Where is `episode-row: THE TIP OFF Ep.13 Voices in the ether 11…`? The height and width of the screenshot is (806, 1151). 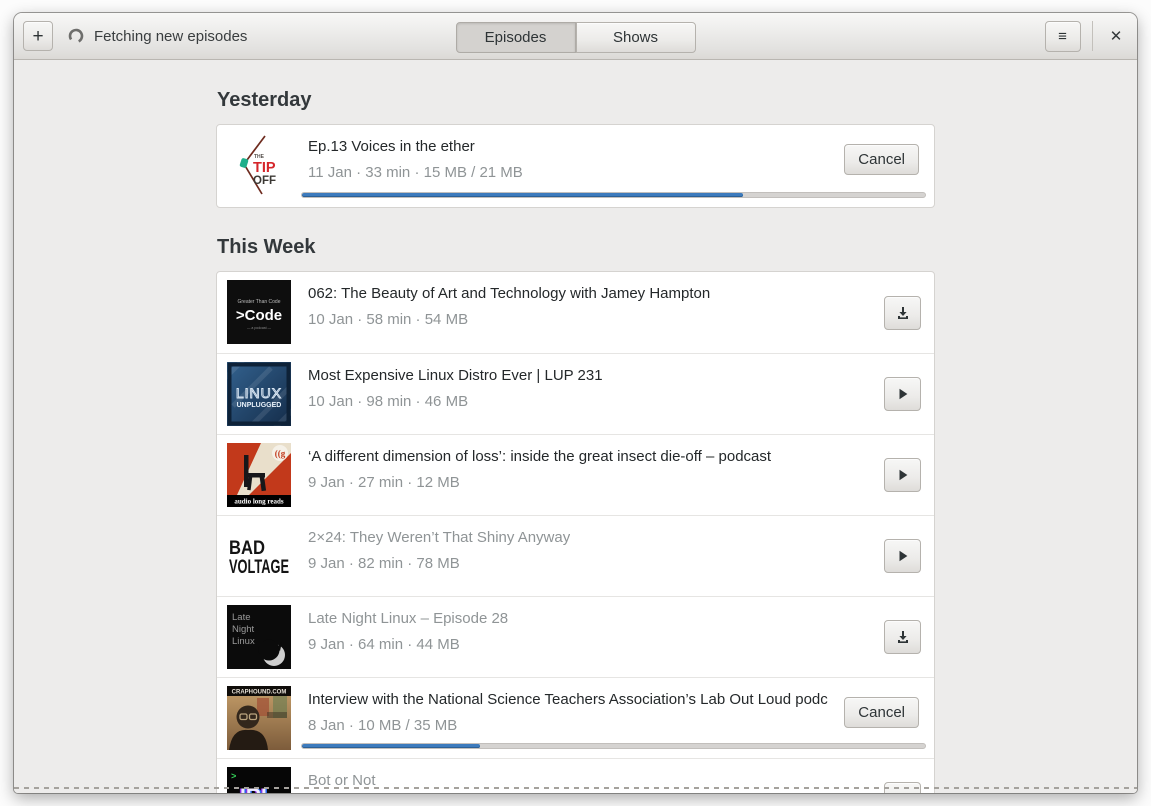
episode-row: THE TIP OFF Ep.13 Voices in the ether 11… is located at coordinates (575, 166).